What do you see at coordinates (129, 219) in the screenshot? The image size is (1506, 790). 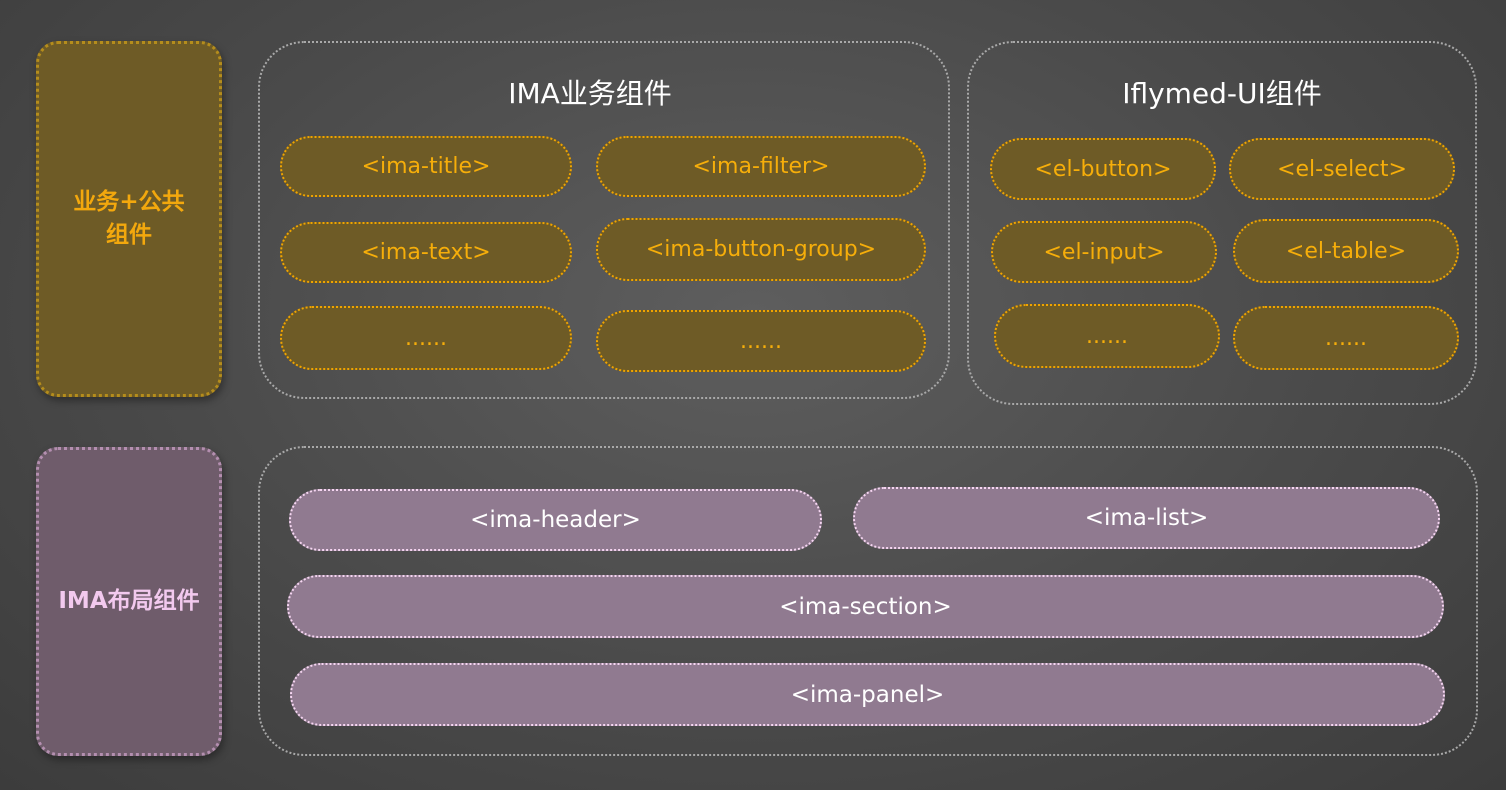 I see `business-public-components-label: 业务+公共 组件` at bounding box center [129, 219].